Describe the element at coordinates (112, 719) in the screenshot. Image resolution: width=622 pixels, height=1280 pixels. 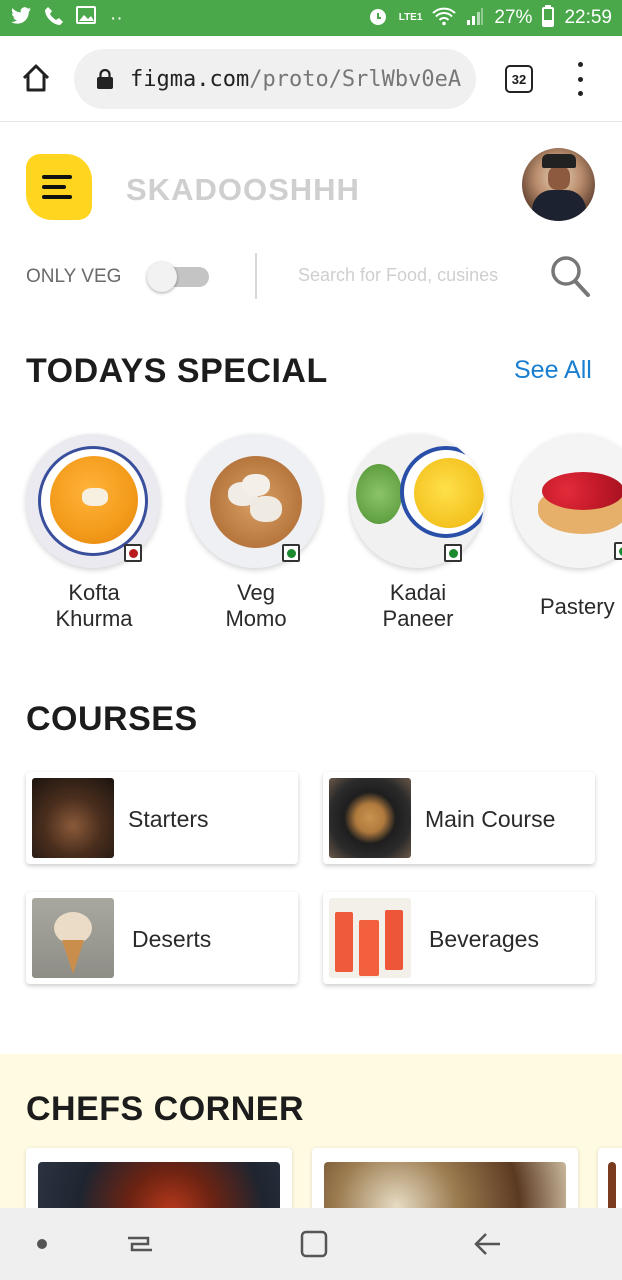
I see `courses-heading: COURSES` at that location.